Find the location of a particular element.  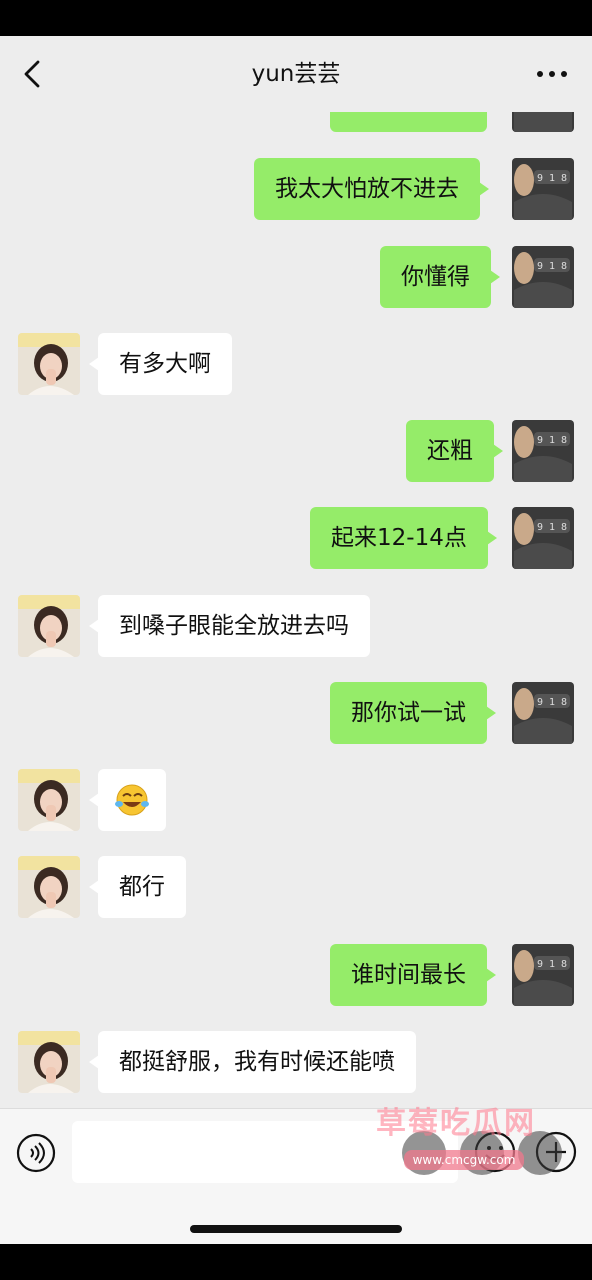

message-bubble-outgoing: 谁时间最长 is located at coordinates (413, 975).